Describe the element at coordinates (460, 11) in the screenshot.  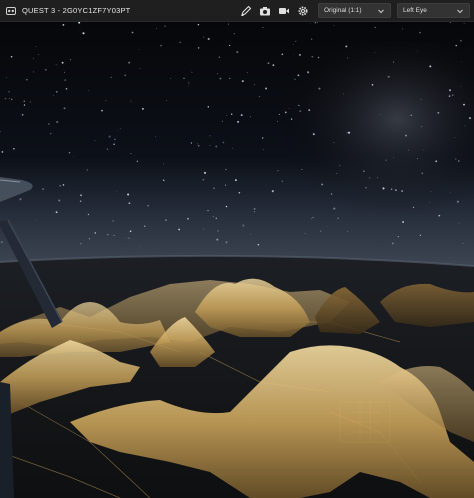
I see `chevron-down-icon` at that location.